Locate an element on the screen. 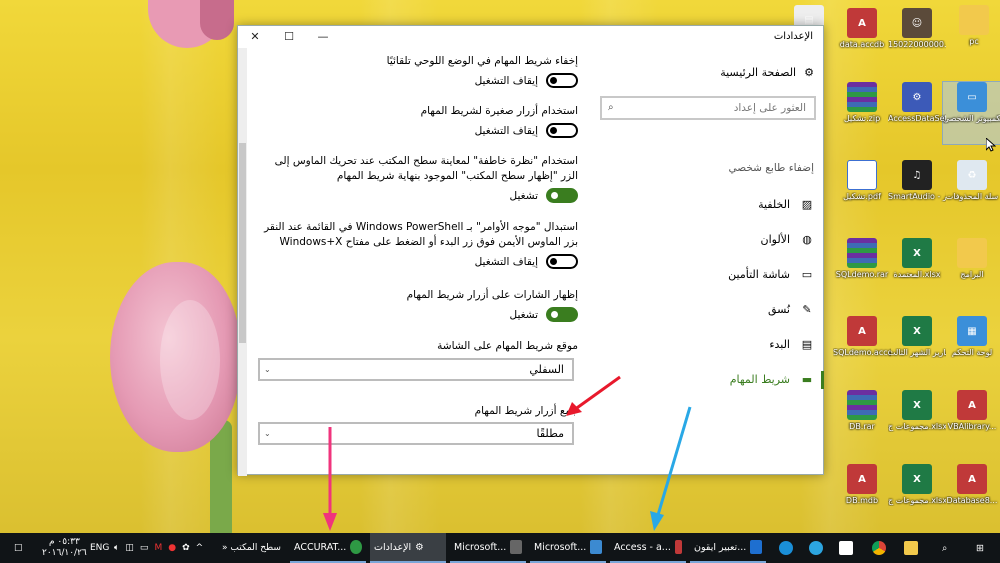 The height and width of the screenshot is (563, 1000). settings-search-input: العثور على إعداد ⌕ is located at coordinates (708, 108).